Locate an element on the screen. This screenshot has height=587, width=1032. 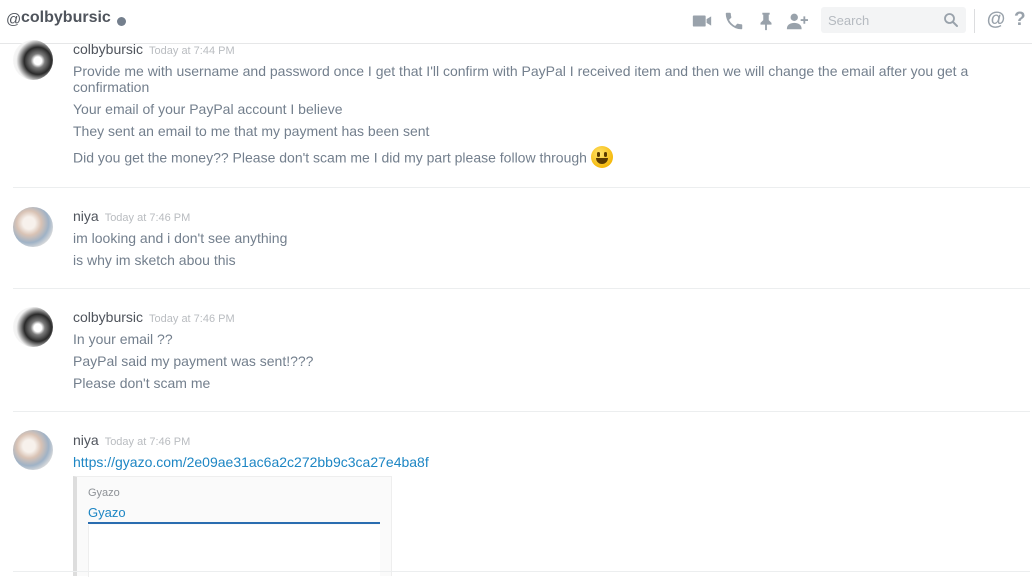
message-author: colbybursic Today at 7:46 PM is located at coordinates (154, 317).